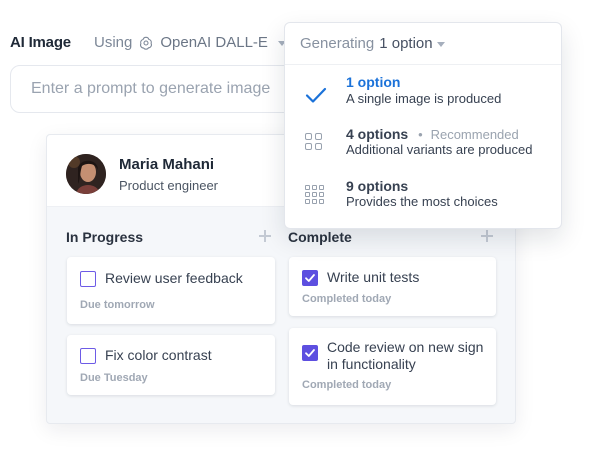 This screenshot has height=458, width=604. What do you see at coordinates (105, 237) in the screenshot?
I see `column-title-in-progress: In Progress` at bounding box center [105, 237].